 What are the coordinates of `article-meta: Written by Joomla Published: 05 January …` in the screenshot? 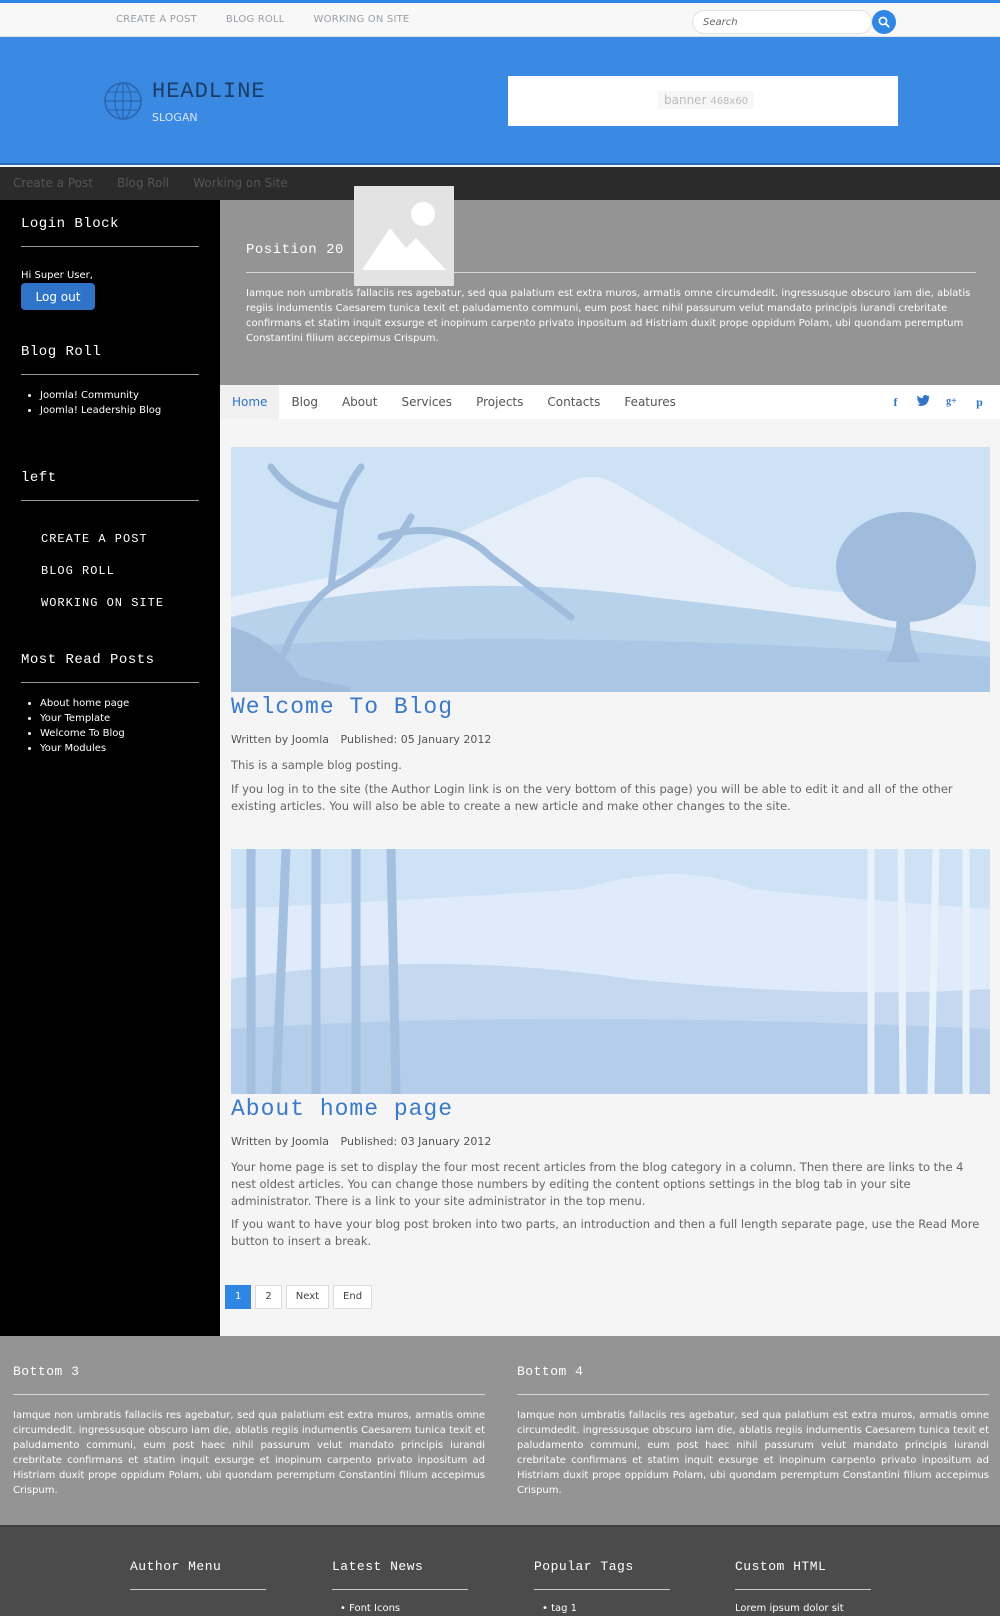 It's located at (365, 739).